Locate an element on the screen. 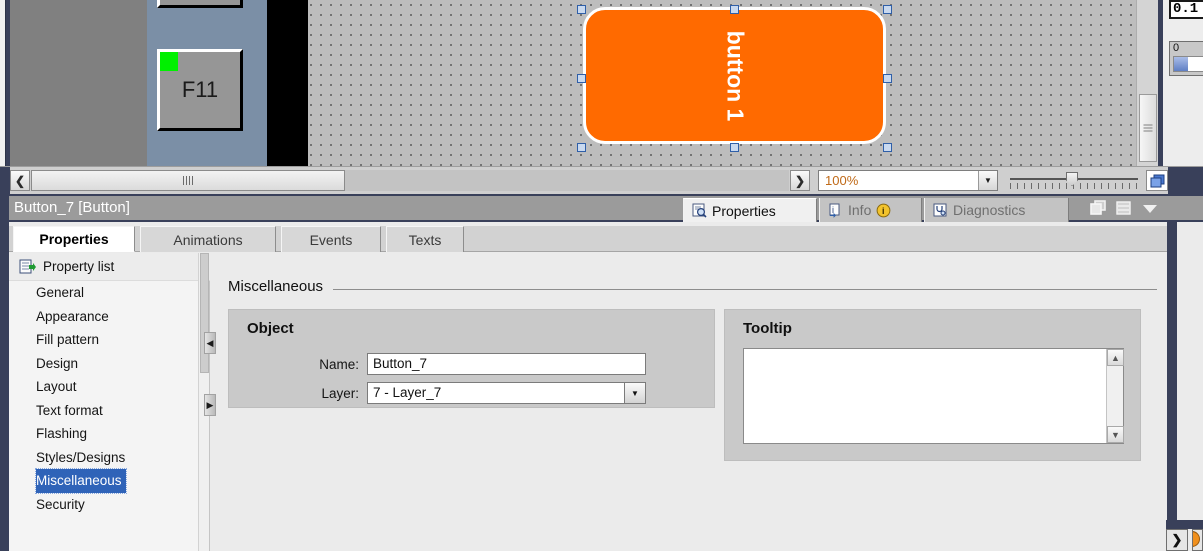  pane-splitter: ◀ ▶ is located at coordinates (210, 392).